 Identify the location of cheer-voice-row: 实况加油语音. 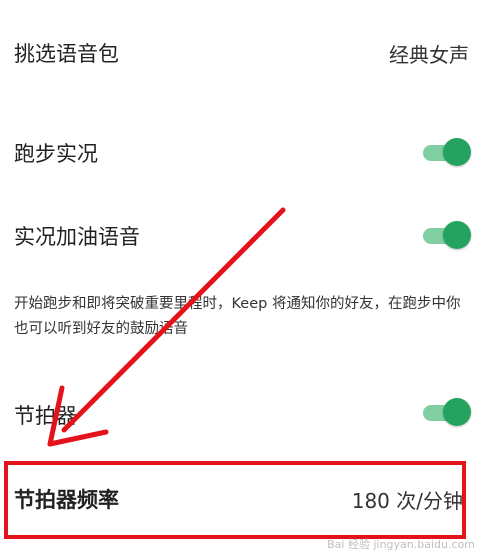
(242, 235).